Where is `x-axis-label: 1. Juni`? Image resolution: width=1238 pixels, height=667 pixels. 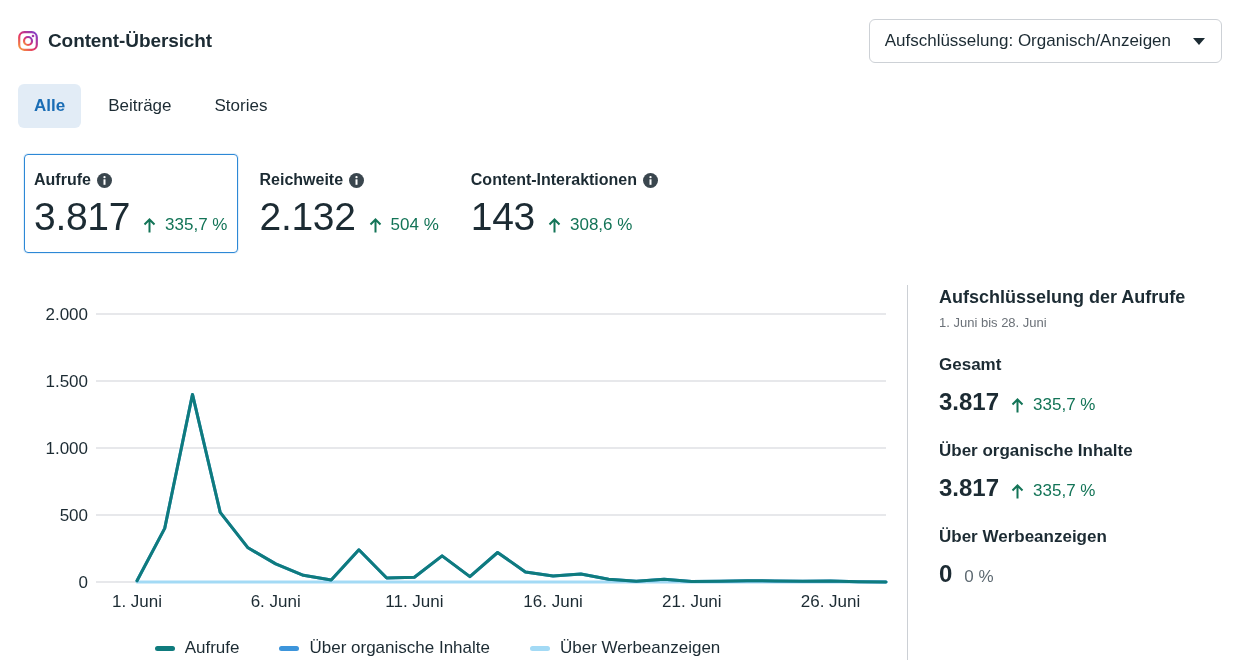 x-axis-label: 1. Juni is located at coordinates (137, 601).